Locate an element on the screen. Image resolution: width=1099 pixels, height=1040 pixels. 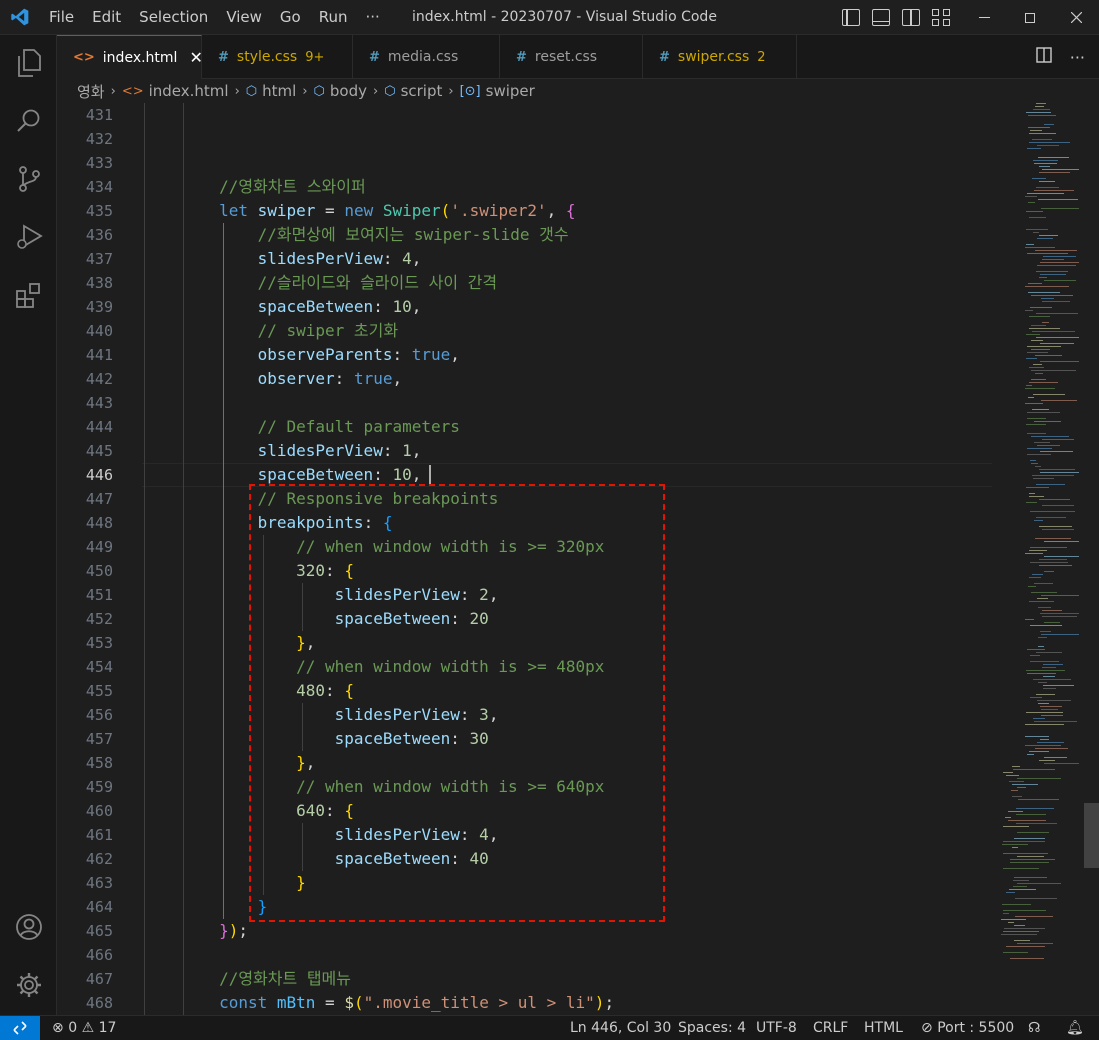
toggle-panel-icon is located at coordinates (881, 17).